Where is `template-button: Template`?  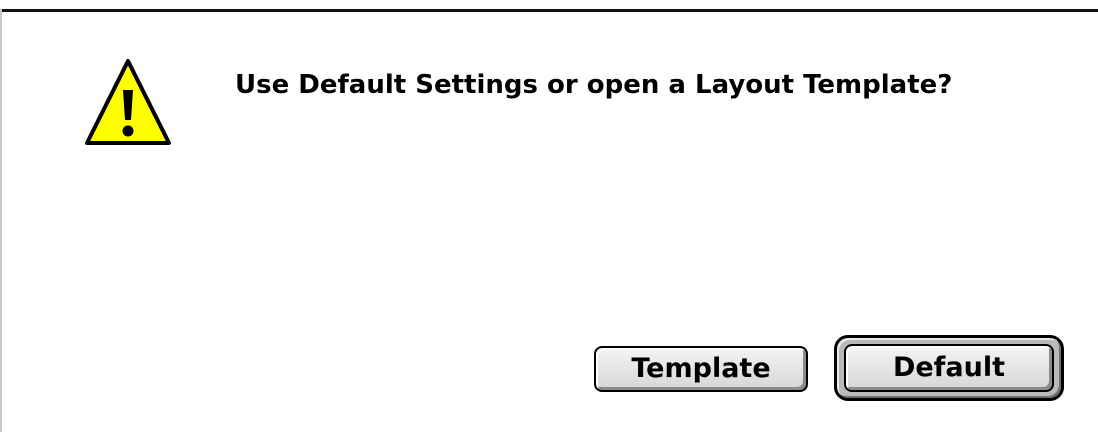 template-button: Template is located at coordinates (701, 369).